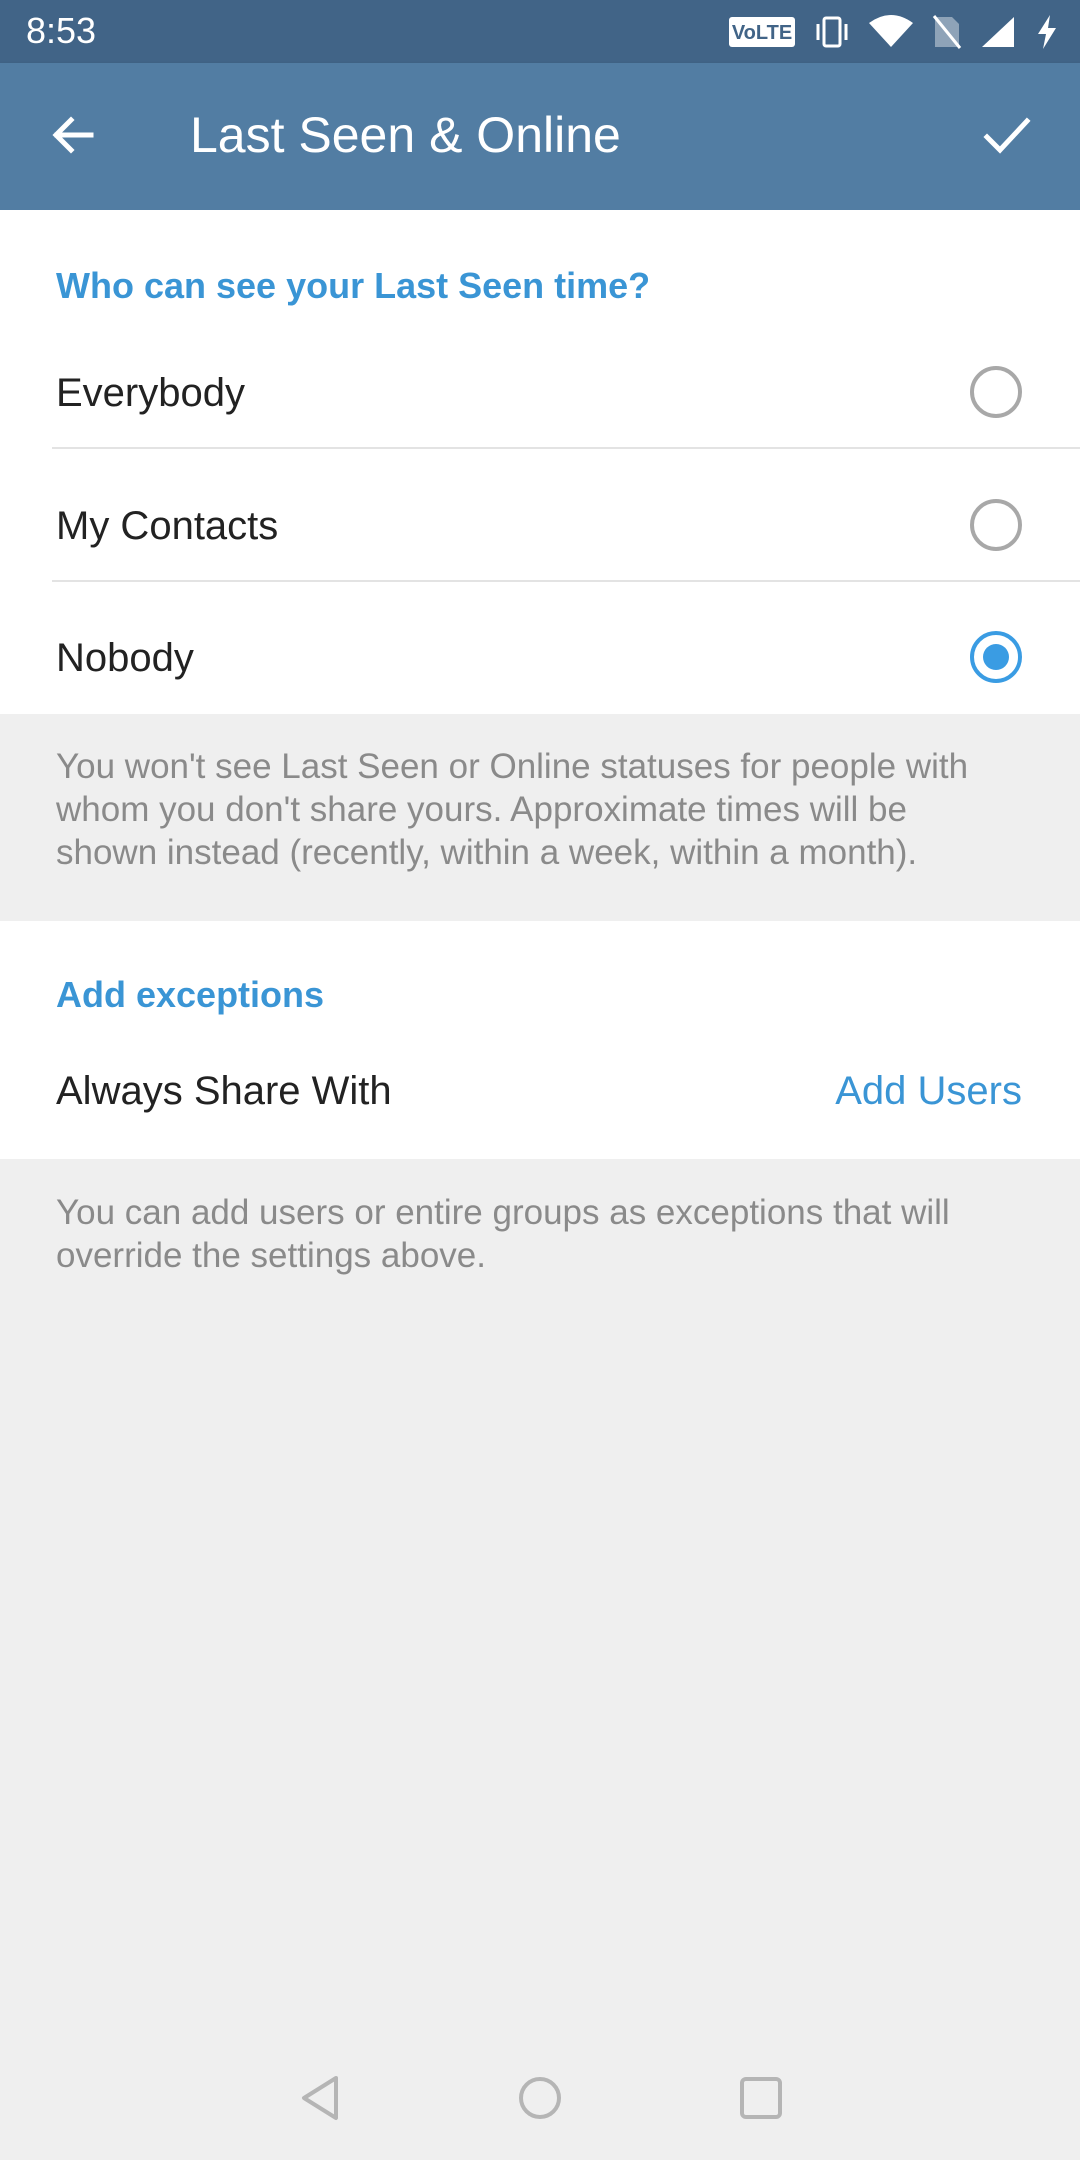 The height and width of the screenshot is (2160, 1080). Describe the element at coordinates (540, 527) in the screenshot. I see `option-my-contacts: My Contacts` at that location.